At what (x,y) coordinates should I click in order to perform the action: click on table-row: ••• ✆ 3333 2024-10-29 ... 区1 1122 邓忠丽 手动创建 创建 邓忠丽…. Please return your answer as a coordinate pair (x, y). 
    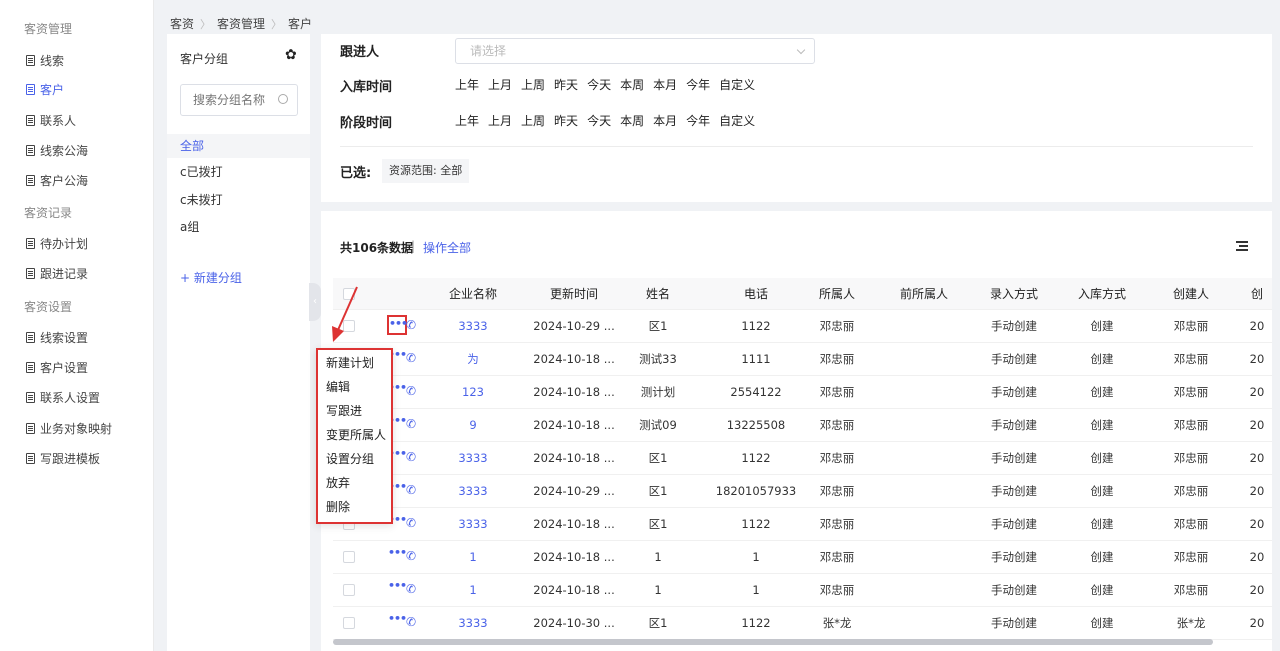
    Looking at the image, I should click on (802, 326).